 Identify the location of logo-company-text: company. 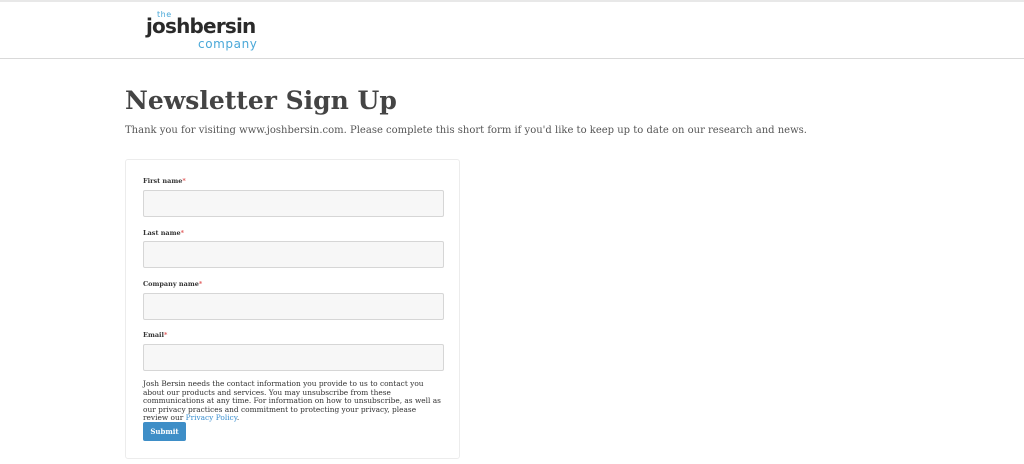
(228, 44).